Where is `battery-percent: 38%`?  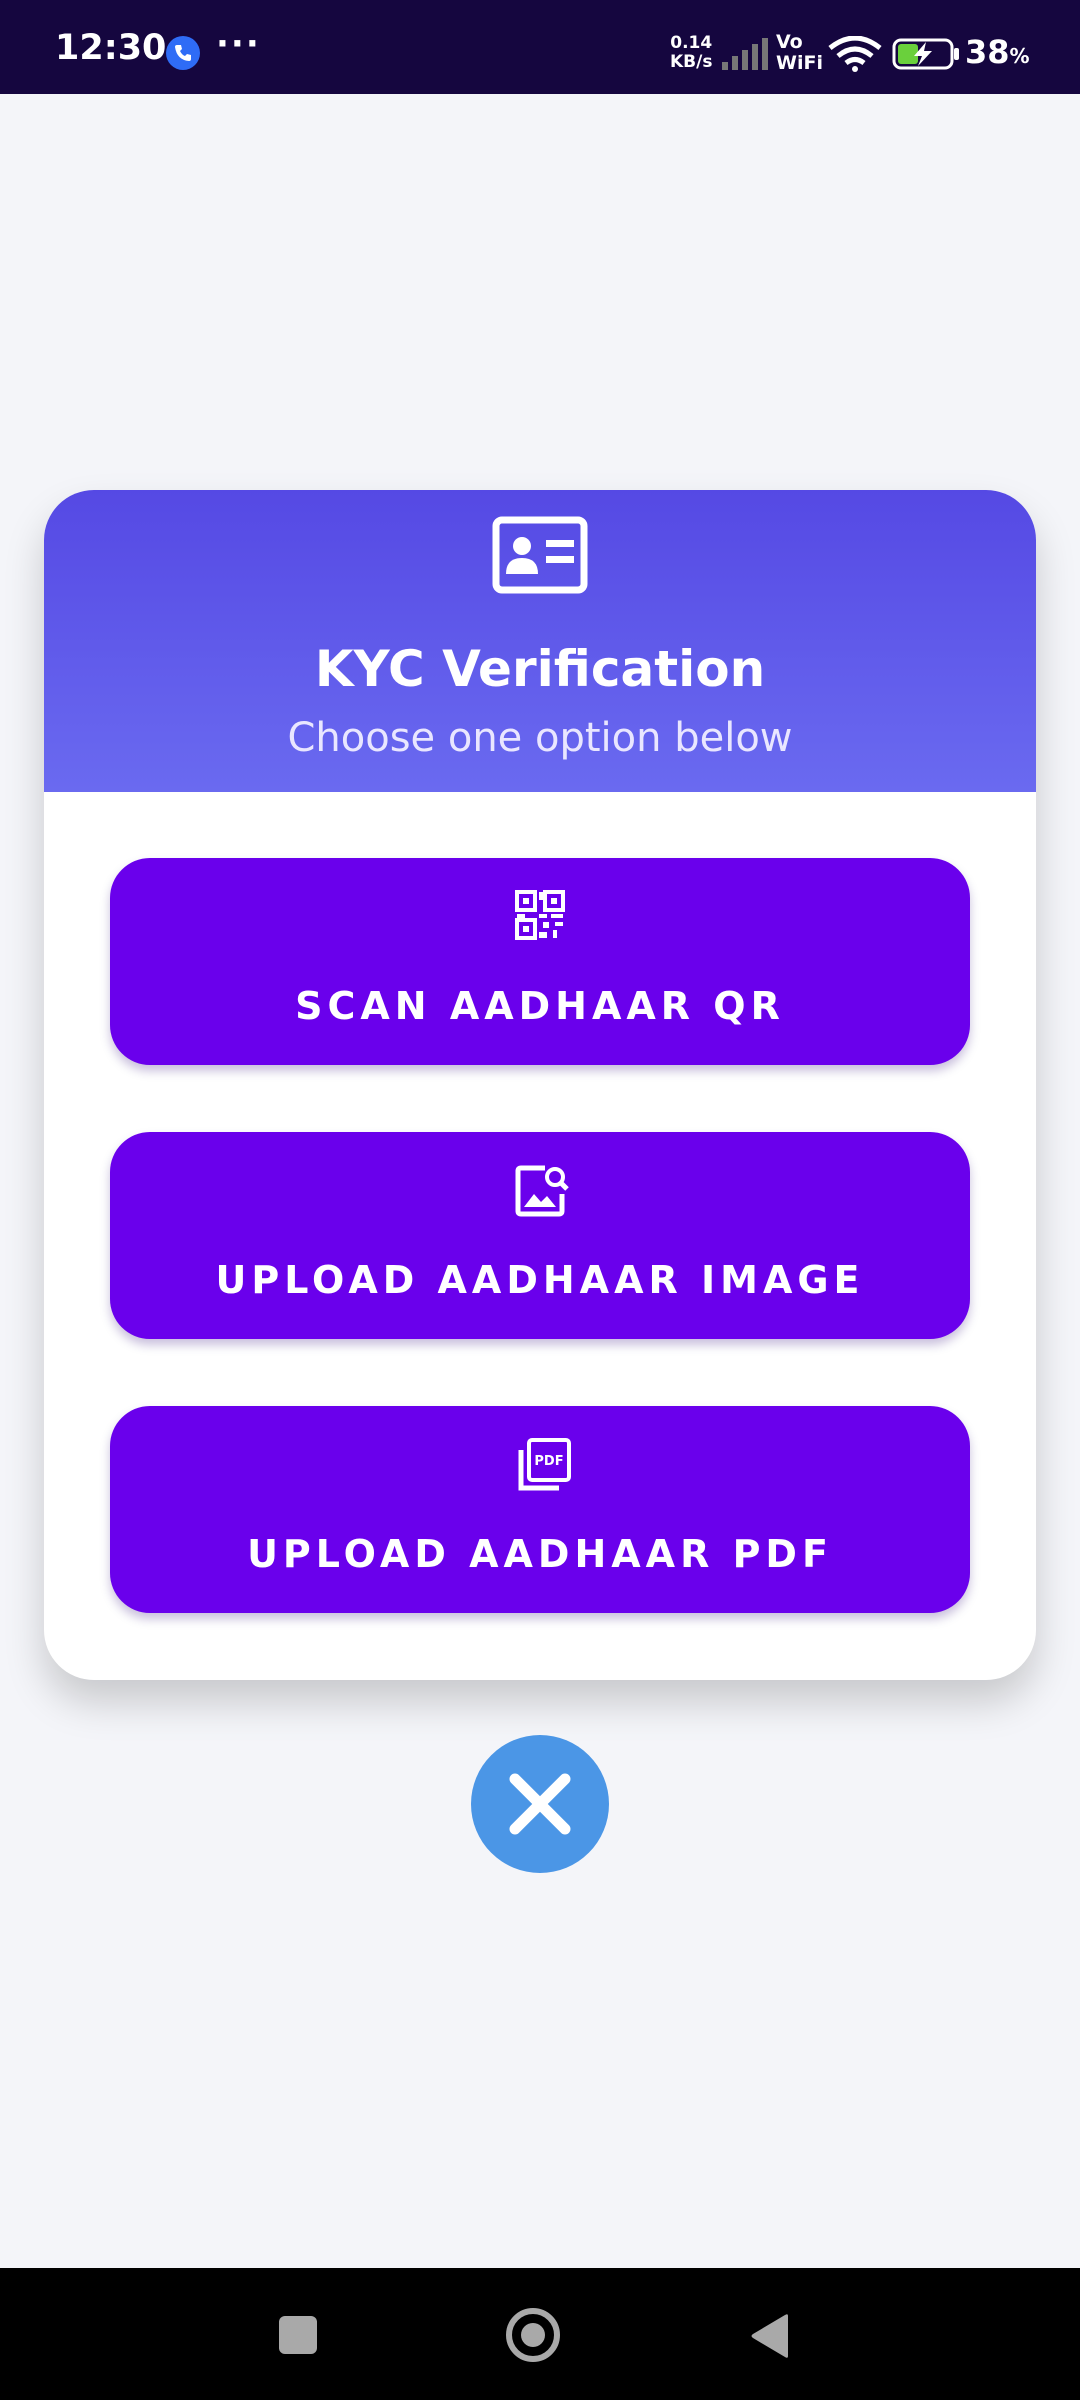 battery-percent: 38% is located at coordinates (997, 52).